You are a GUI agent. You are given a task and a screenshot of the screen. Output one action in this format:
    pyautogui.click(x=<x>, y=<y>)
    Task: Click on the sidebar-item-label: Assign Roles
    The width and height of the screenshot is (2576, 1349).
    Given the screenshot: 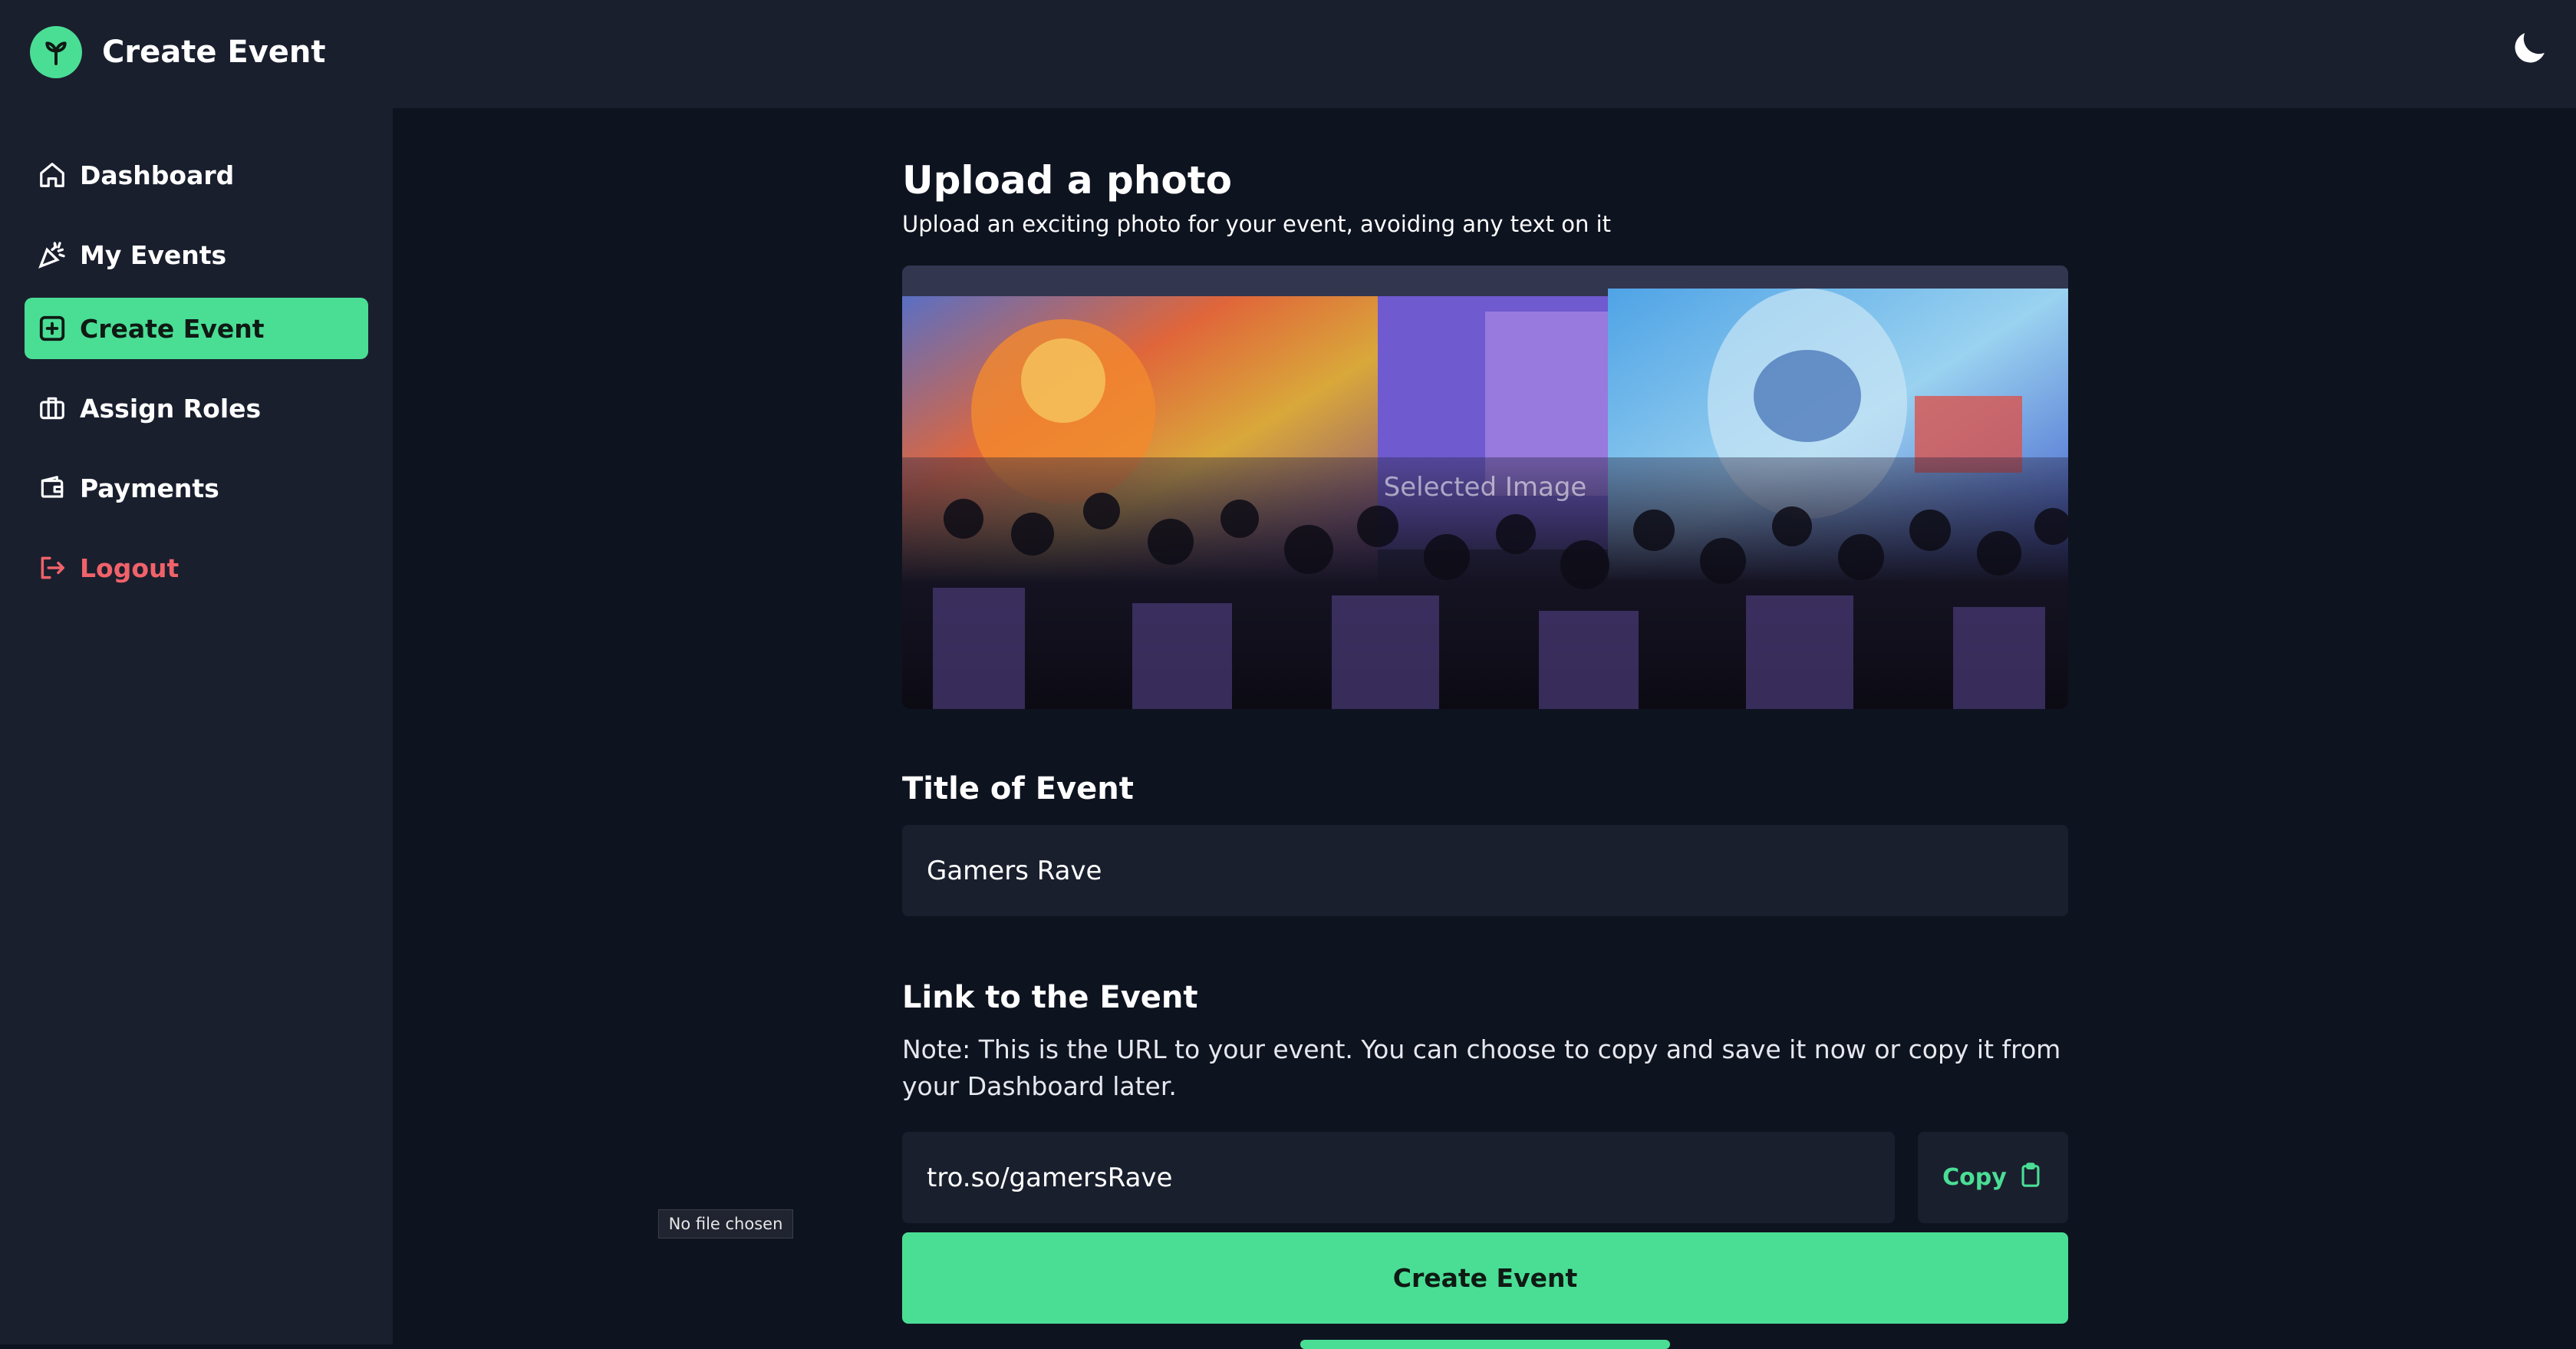 What is the action you would take?
    pyautogui.click(x=171, y=408)
    